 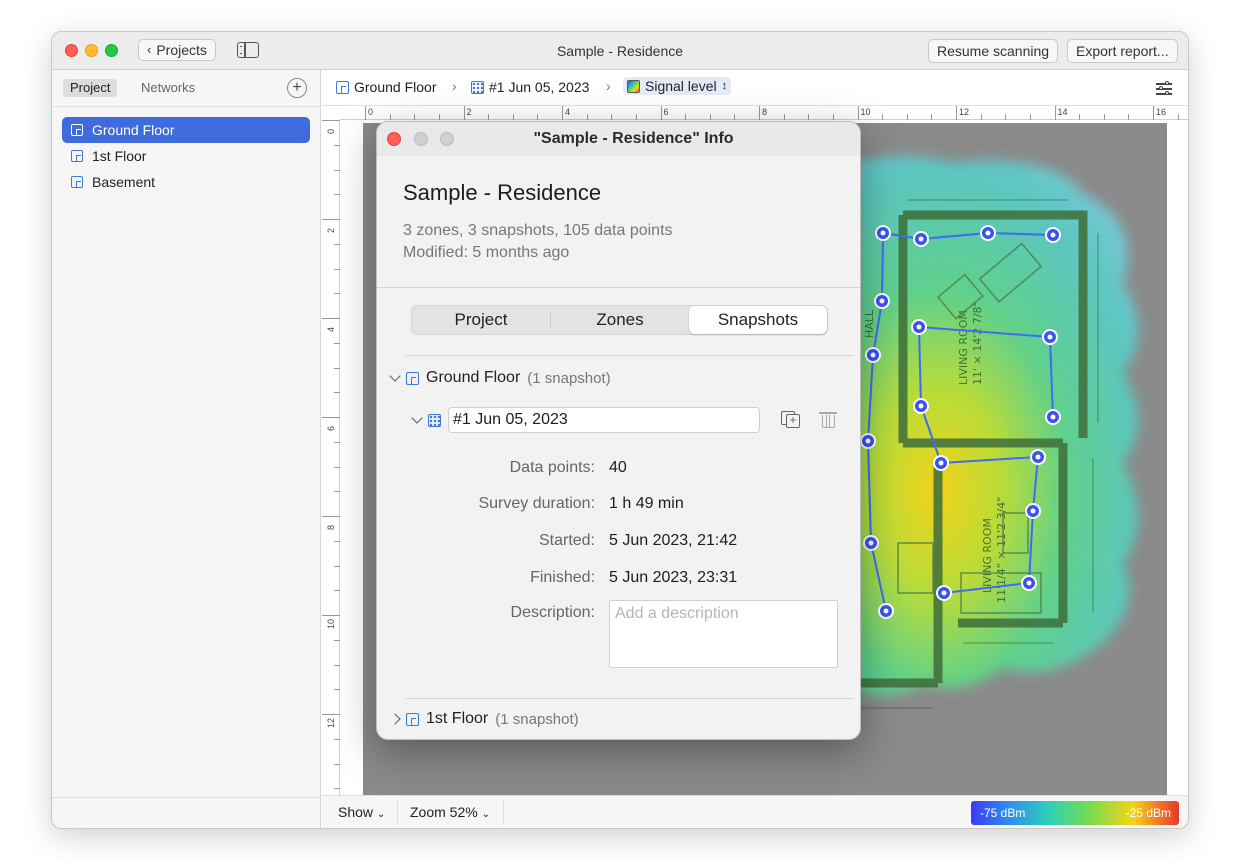 I want to click on panel-title: "Sample - Residence" Info, so click(x=633, y=138).